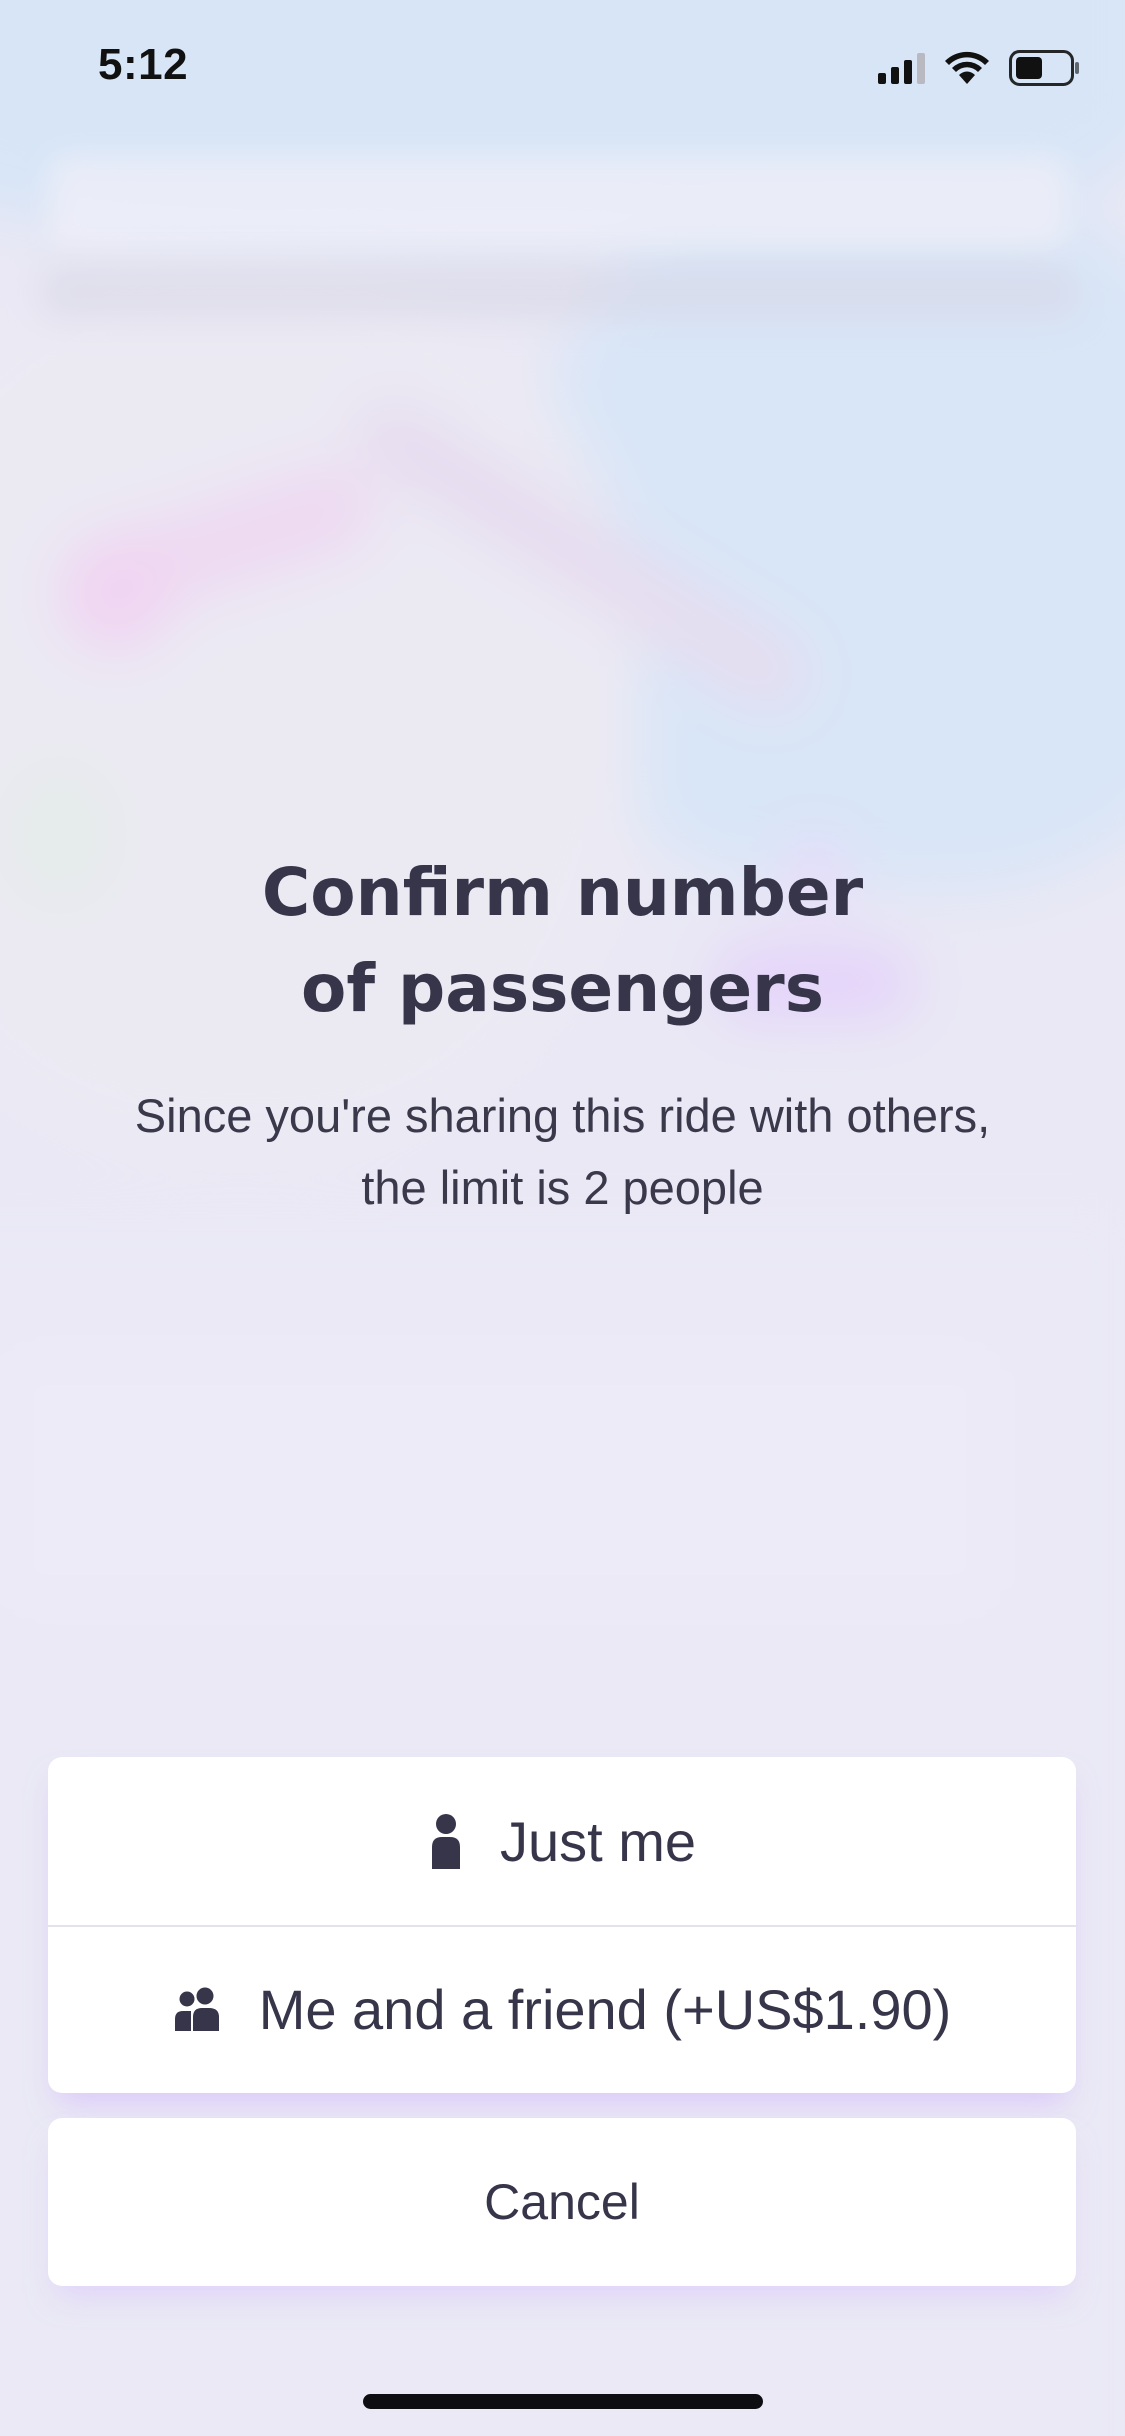 The height and width of the screenshot is (2436, 1125). Describe the element at coordinates (562, 988) in the screenshot. I see `dialog-title-line-2: of passengers` at that location.